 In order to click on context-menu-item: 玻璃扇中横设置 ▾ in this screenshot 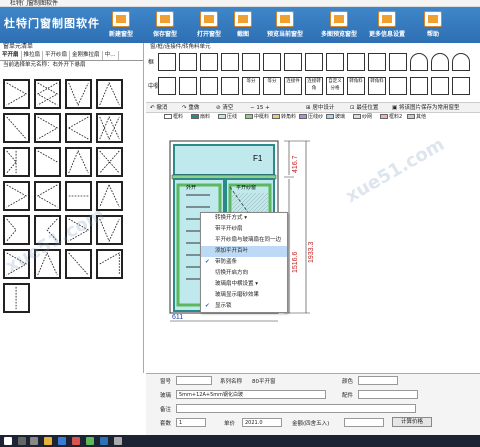, I will do `click(244, 284)`.